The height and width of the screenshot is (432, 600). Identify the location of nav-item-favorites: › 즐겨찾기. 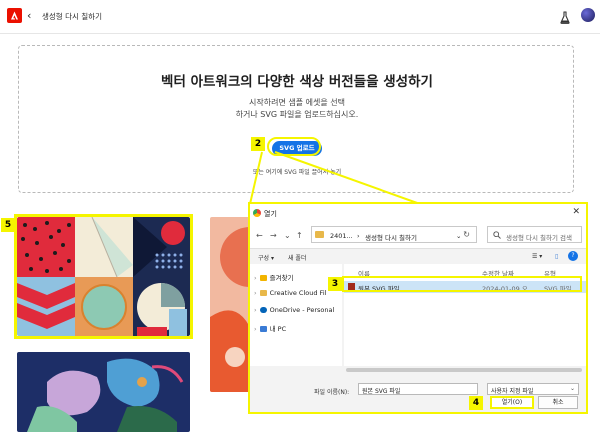
(274, 277).